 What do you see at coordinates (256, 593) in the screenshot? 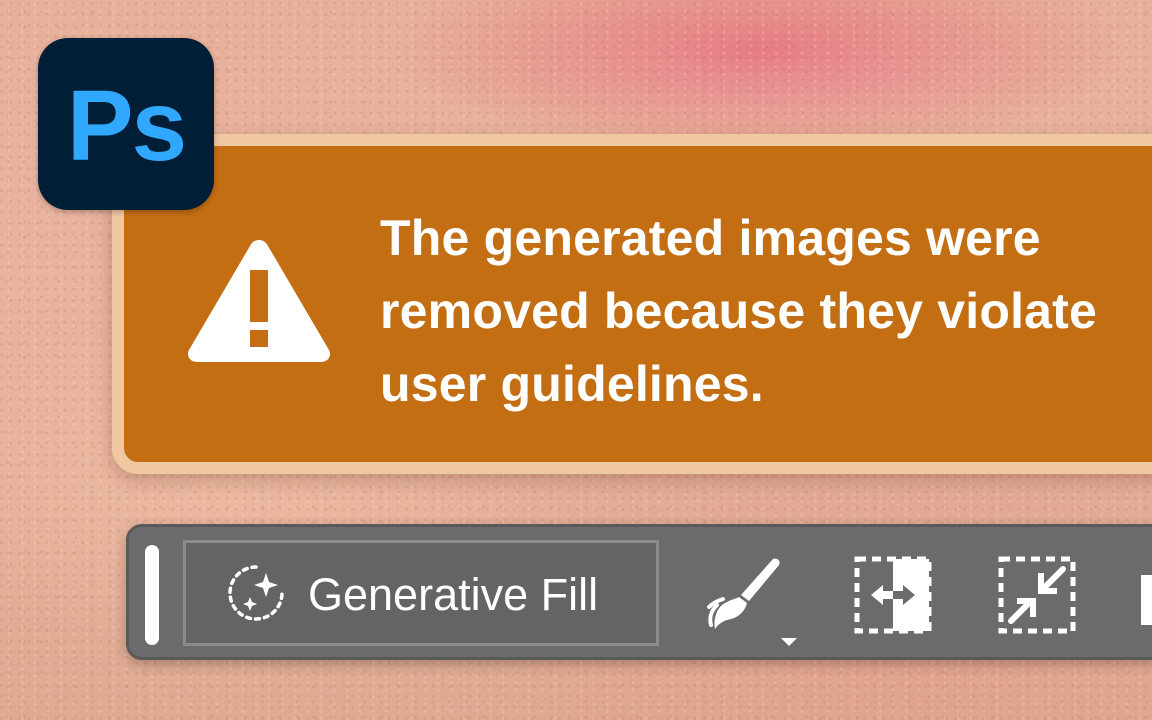
I see `generative-fill-sparkle-icon` at bounding box center [256, 593].